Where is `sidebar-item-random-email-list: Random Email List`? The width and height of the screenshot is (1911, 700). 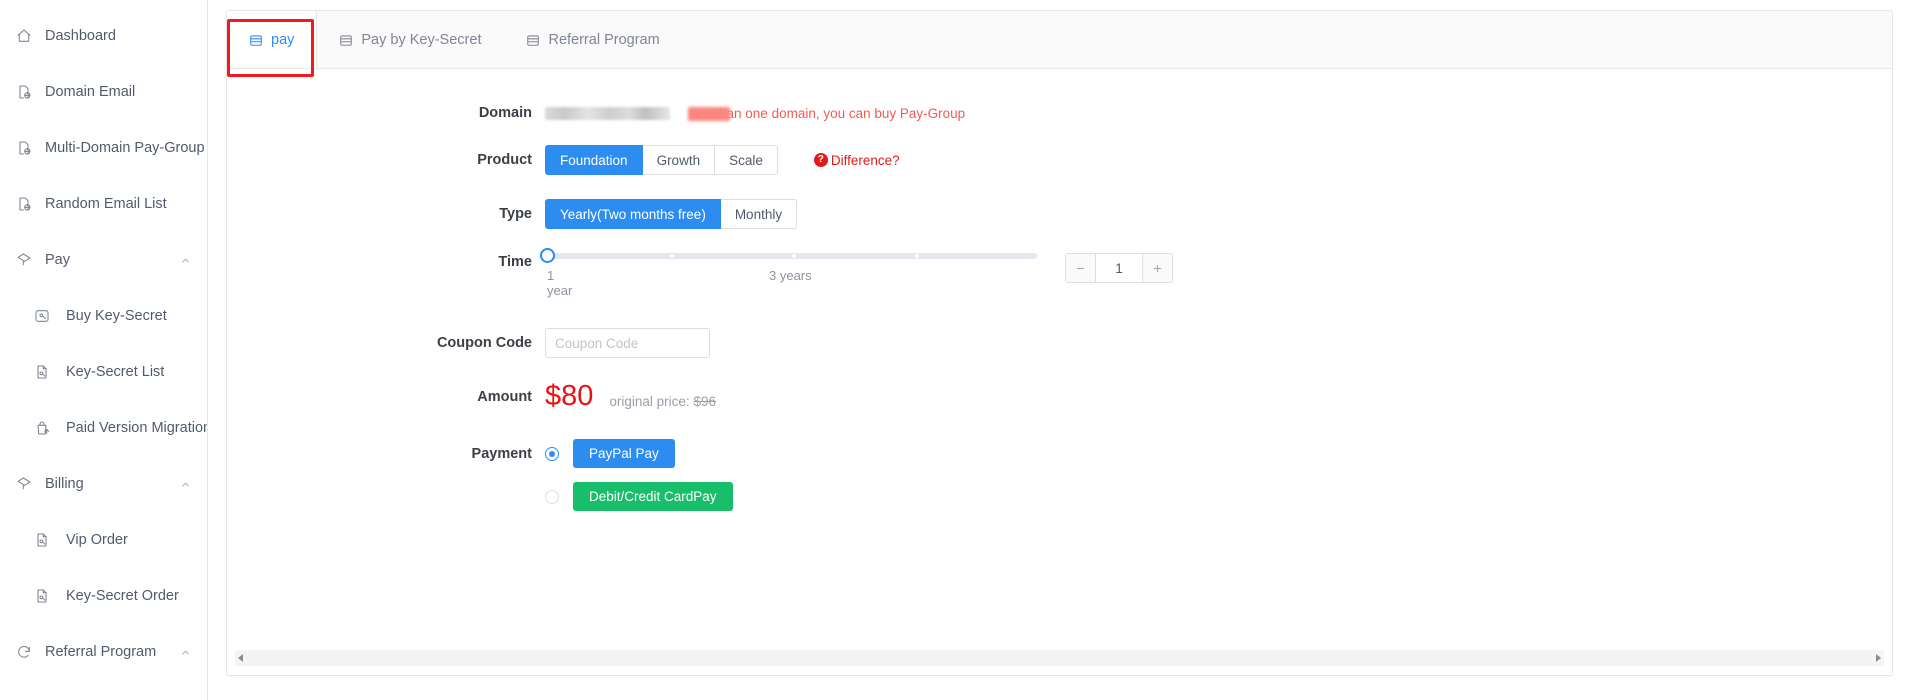
sidebar-item-random-email-list: Random Email List is located at coordinates (103, 204).